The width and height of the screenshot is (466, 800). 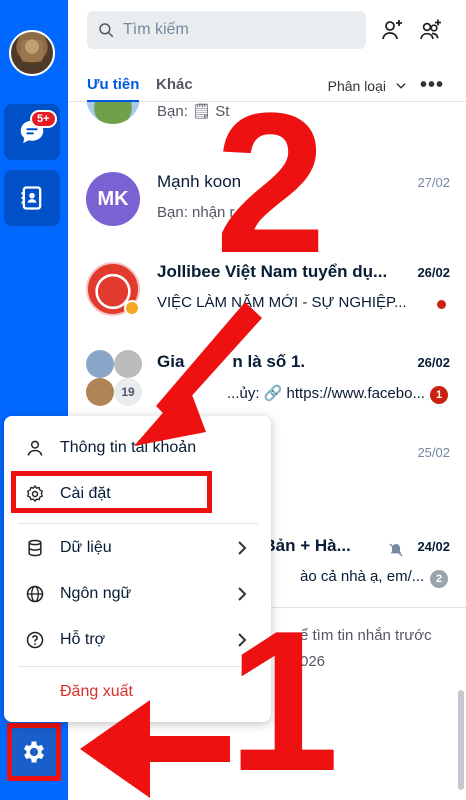 I want to click on arrow-to-gear-icon, so click(x=155, y=749).